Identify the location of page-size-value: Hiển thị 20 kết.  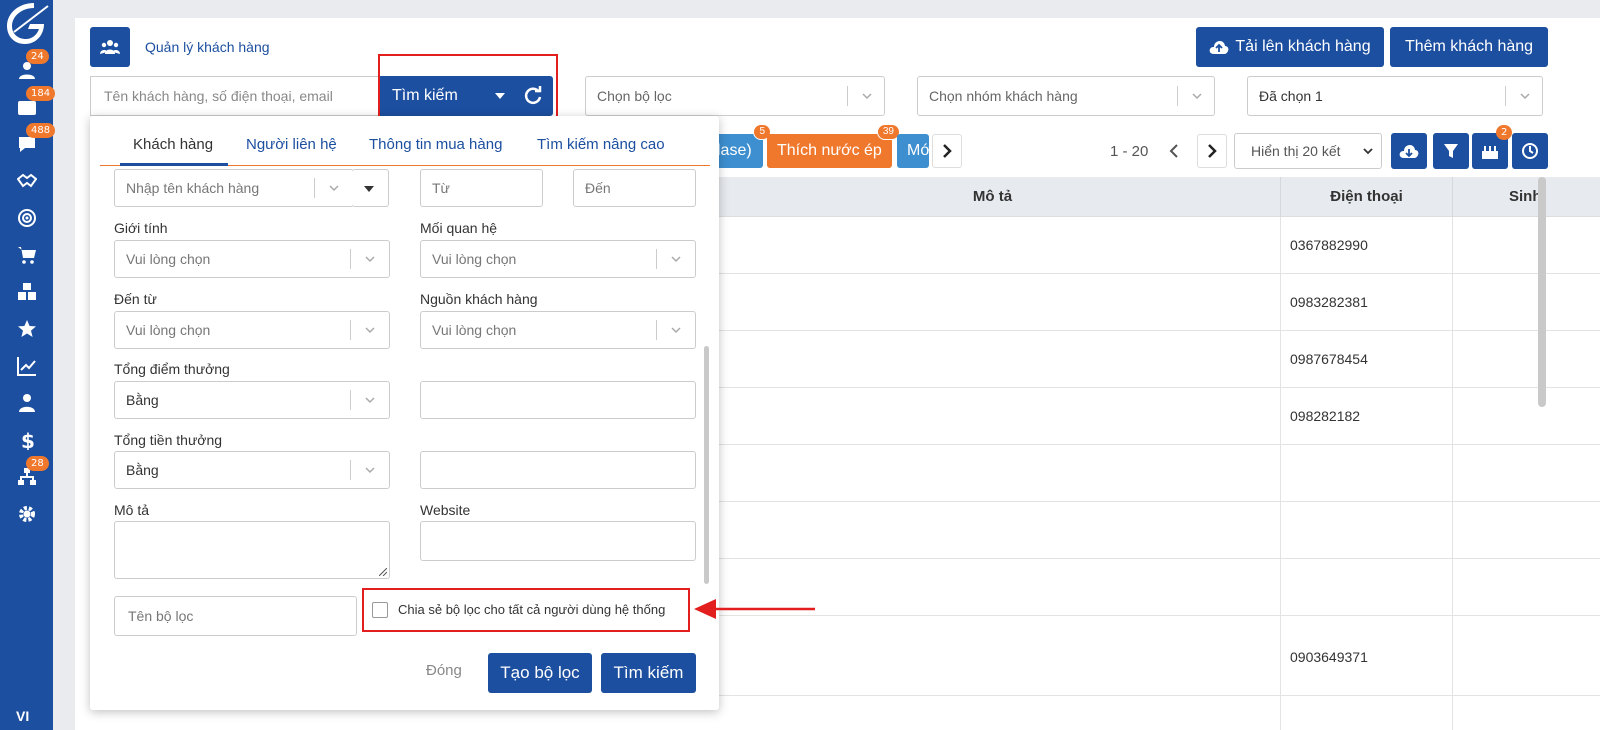
(1296, 151).